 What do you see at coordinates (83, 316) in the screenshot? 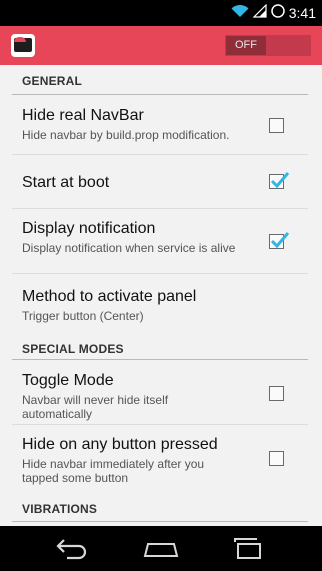
I see `pref-summary: Trigger button (Center)` at bounding box center [83, 316].